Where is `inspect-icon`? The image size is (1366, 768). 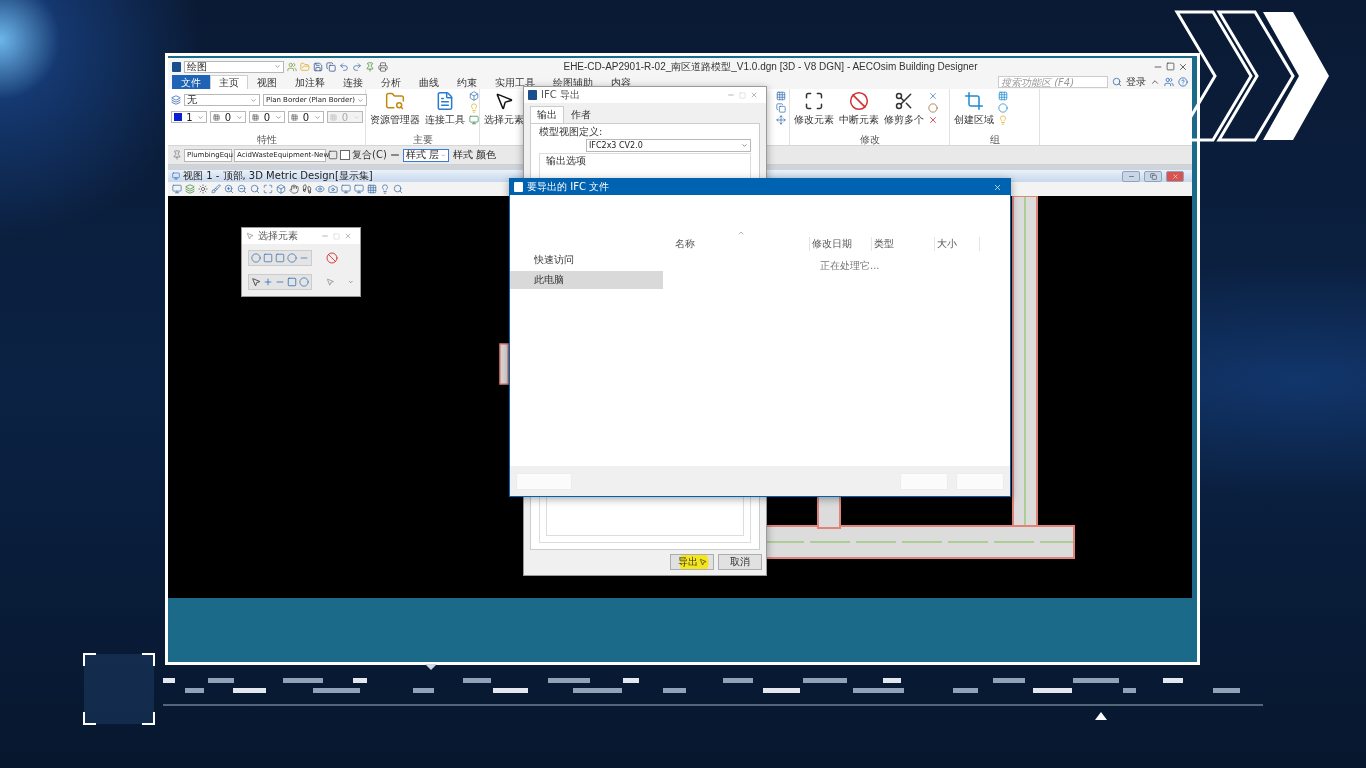 inspect-icon is located at coordinates (398, 189).